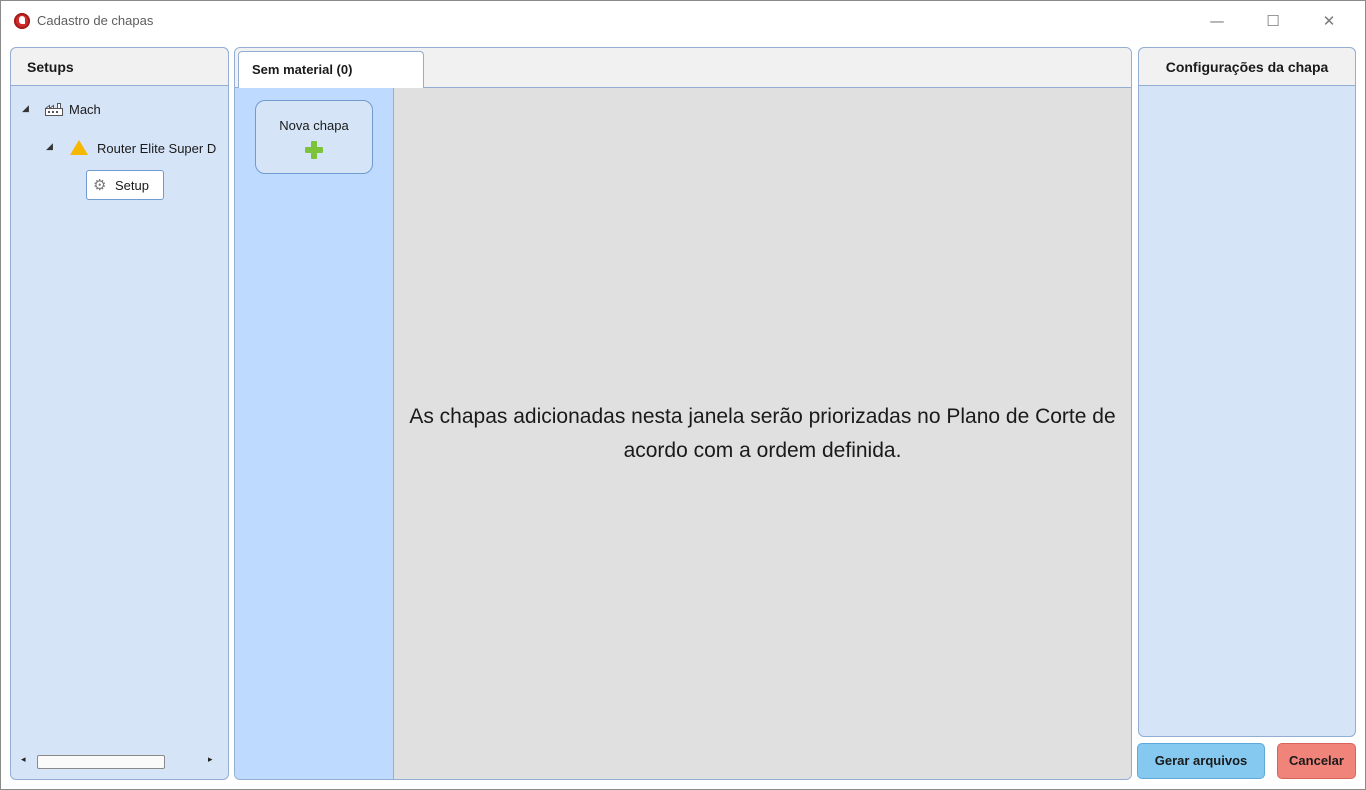  I want to click on tree-node-setup: ⚙ Setup, so click(125, 185).